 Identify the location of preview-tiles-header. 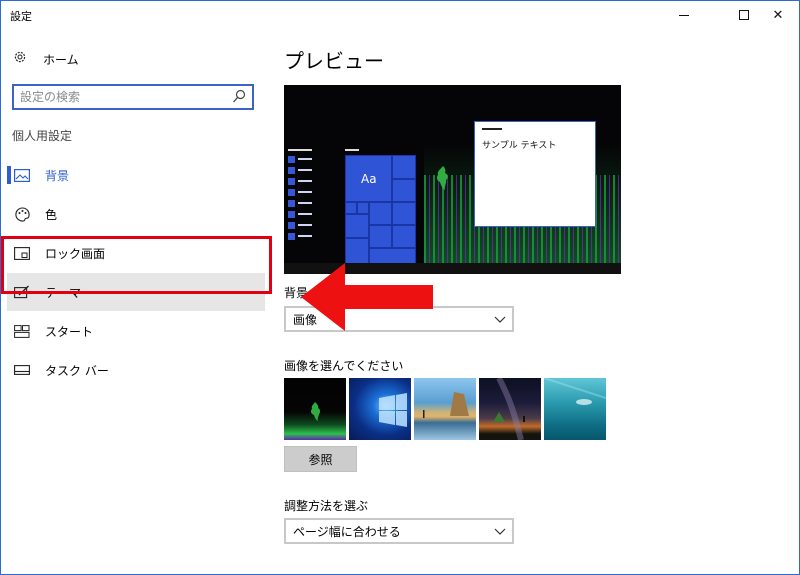
(352, 150).